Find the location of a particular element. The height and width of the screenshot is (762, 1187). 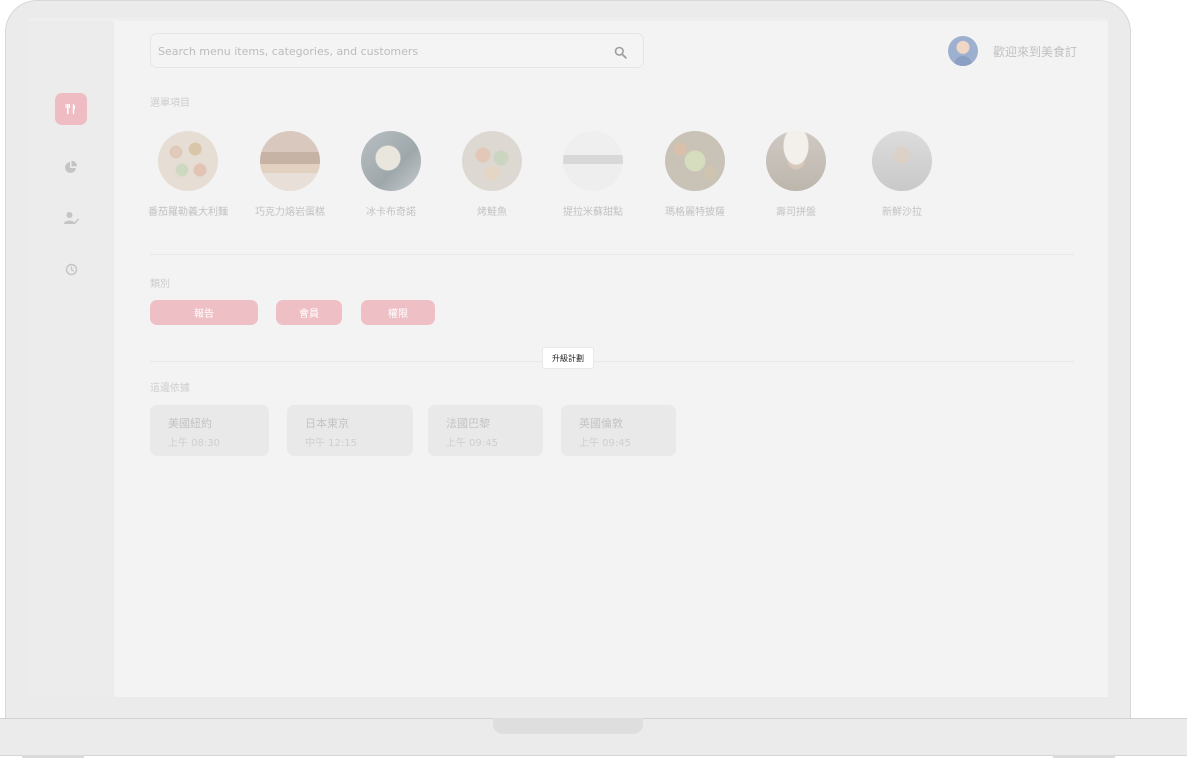

menu-item: 巧克力熔岩蛋糕 is located at coordinates (290, 174).